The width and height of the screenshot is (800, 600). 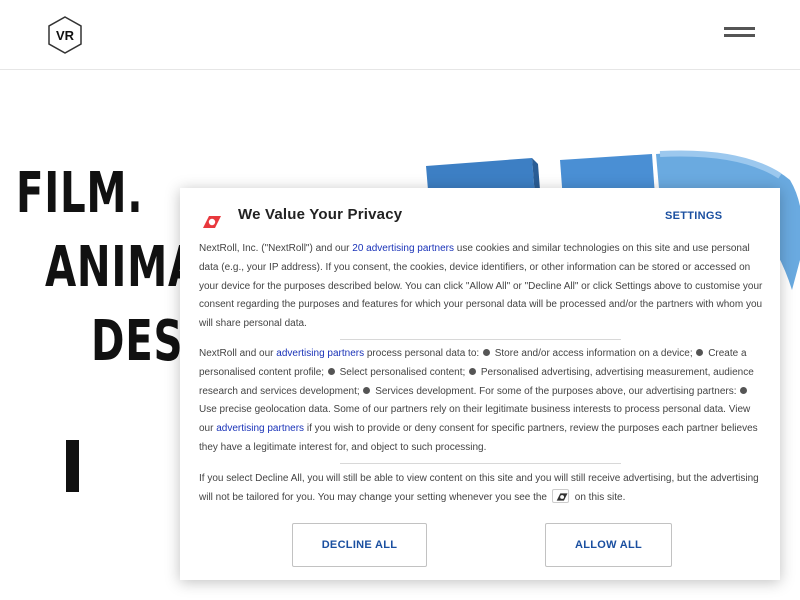 I want to click on text-span: process personal data to:, so click(x=423, y=353).